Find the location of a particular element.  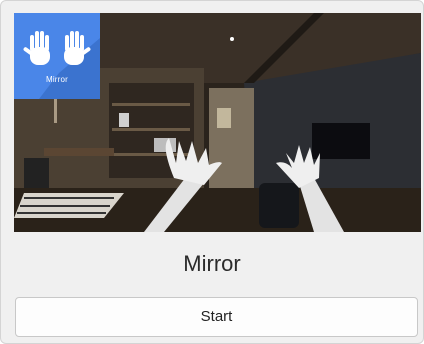

app-badge: Mirror is located at coordinates (57, 56).